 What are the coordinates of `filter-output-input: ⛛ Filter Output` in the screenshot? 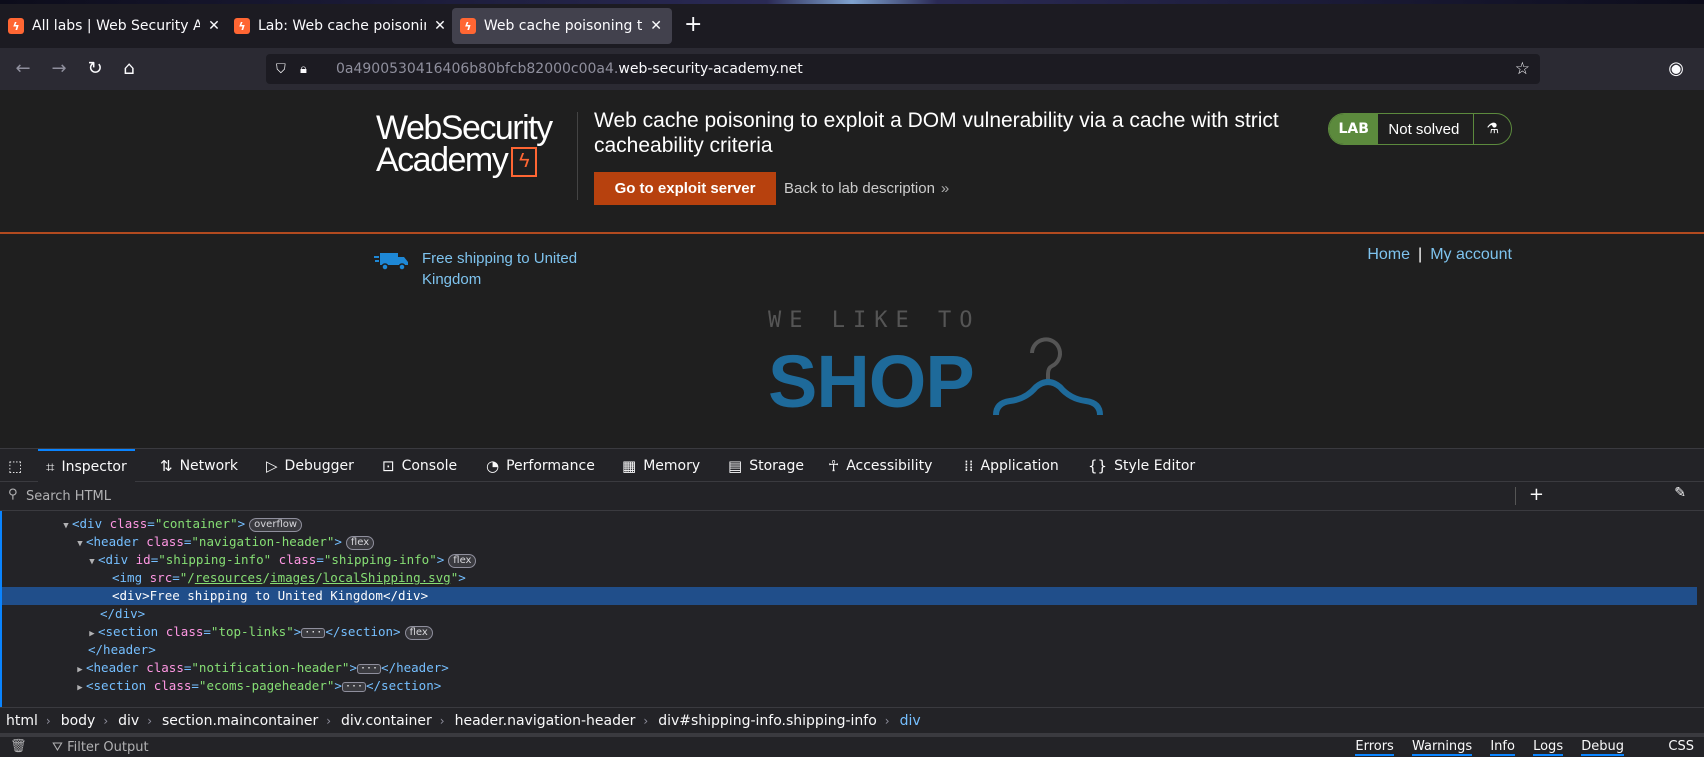 It's located at (100, 747).